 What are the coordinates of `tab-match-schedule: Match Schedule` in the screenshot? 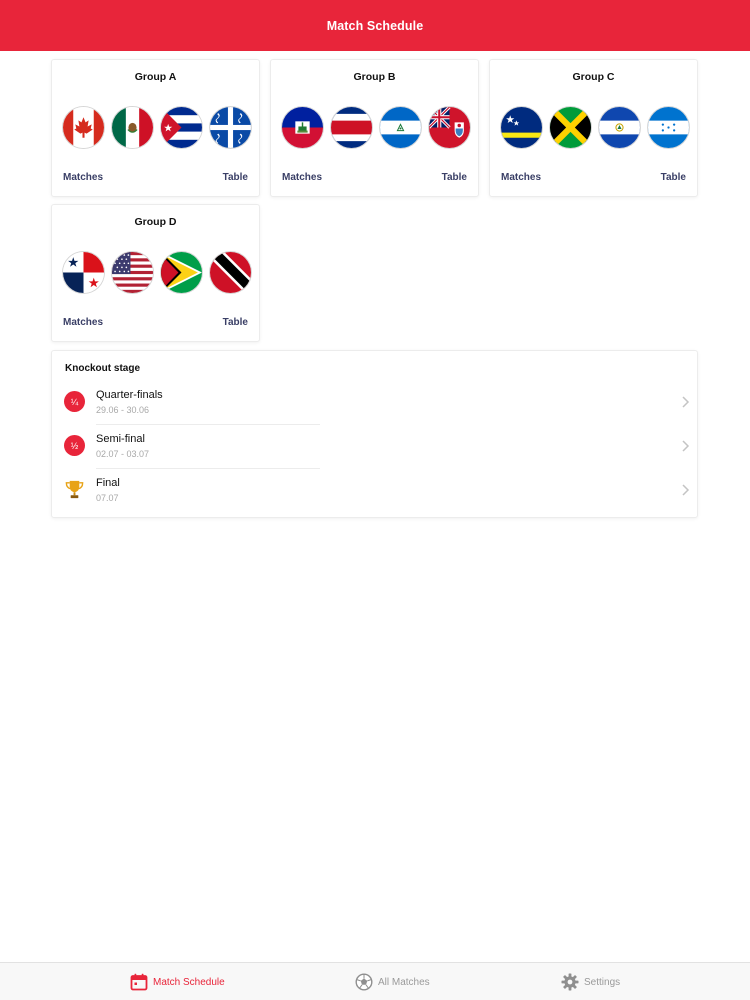 It's located at (177, 981).